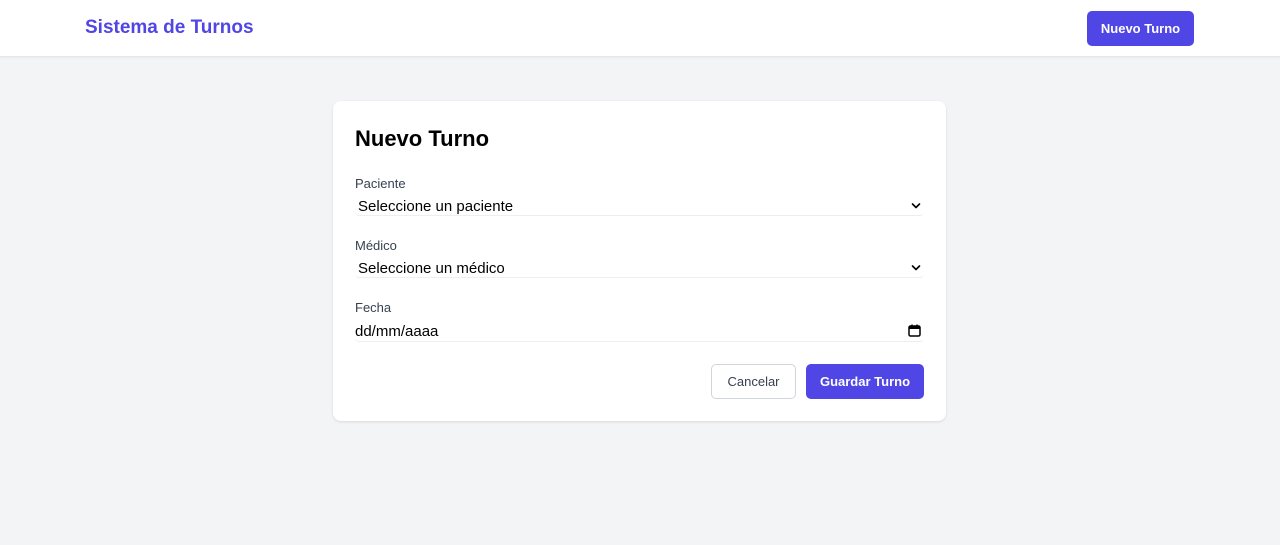 The height and width of the screenshot is (545, 1280). Describe the element at coordinates (639, 206) in the screenshot. I see `paciente-select: Seleccione un paciente` at that location.